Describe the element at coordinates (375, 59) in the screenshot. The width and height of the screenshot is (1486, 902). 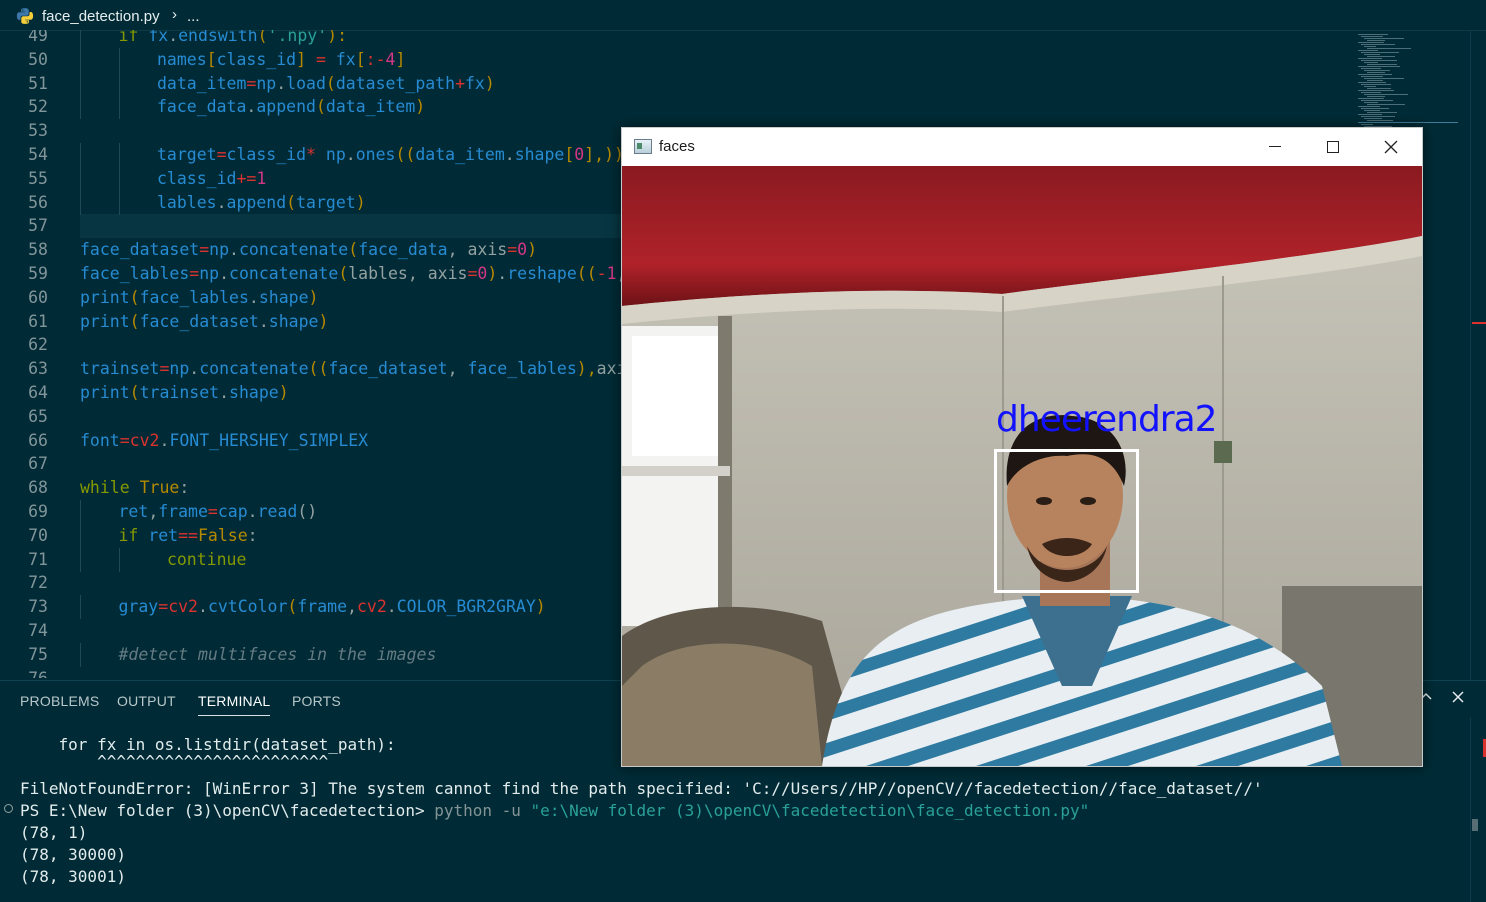
I see `code-token: :-` at that location.